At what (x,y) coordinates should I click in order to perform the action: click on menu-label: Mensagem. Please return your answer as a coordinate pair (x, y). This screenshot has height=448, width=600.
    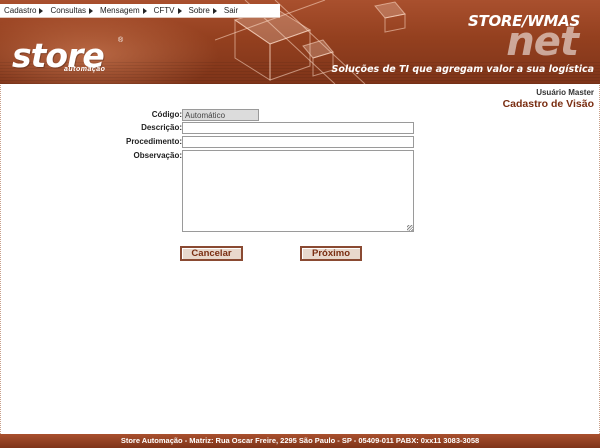
    Looking at the image, I should click on (120, 10).